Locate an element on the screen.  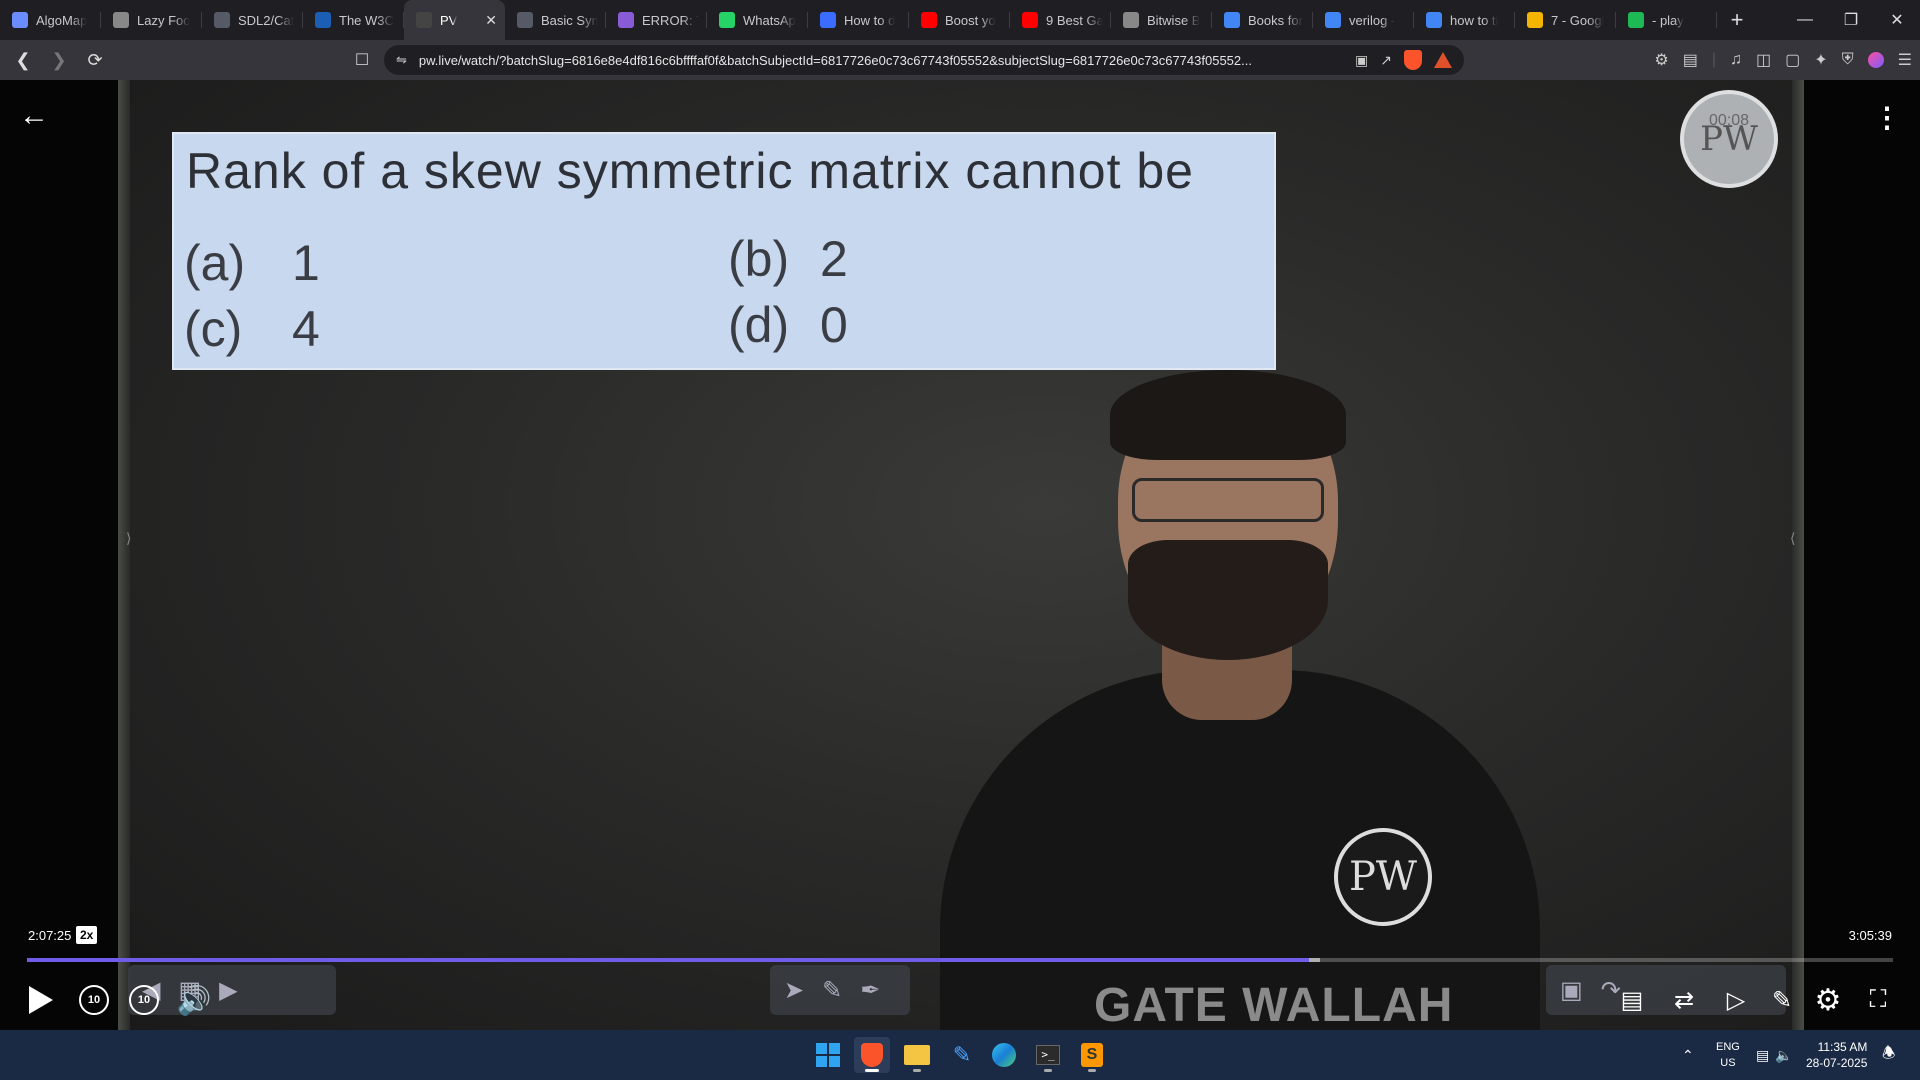
browser-tab: - play is located at coordinates (1666, 20).